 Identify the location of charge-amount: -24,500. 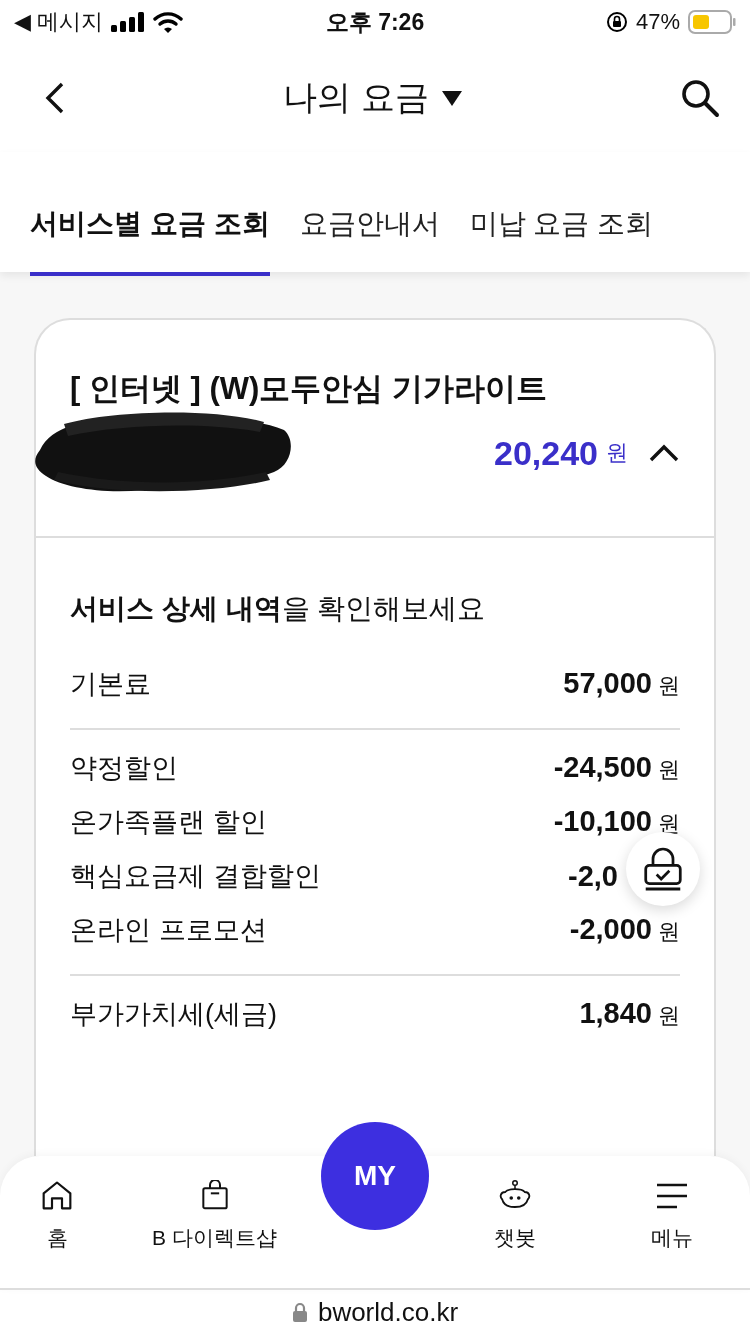
(602, 767).